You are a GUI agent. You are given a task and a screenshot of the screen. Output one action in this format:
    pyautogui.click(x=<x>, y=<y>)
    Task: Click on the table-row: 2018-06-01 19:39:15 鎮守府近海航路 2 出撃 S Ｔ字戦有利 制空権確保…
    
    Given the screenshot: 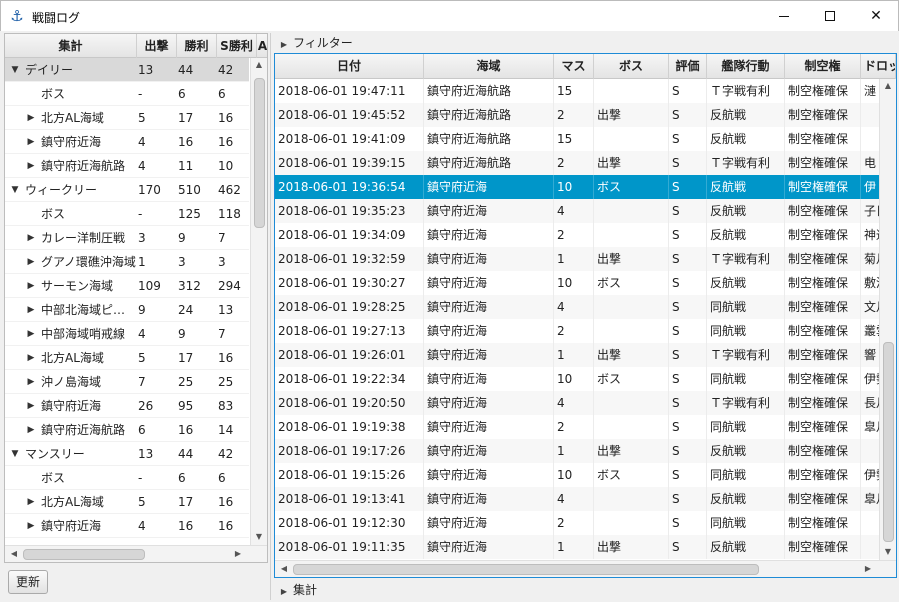 What is the action you would take?
    pyautogui.click(x=583, y=163)
    